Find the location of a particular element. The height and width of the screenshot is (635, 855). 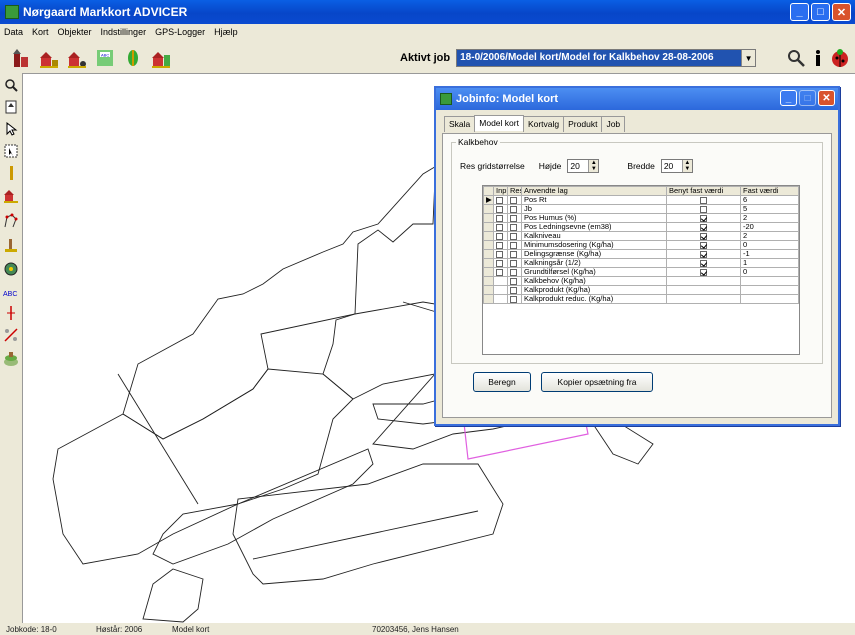

width-stepper: 20 ▲ ▼ is located at coordinates (676, 166).